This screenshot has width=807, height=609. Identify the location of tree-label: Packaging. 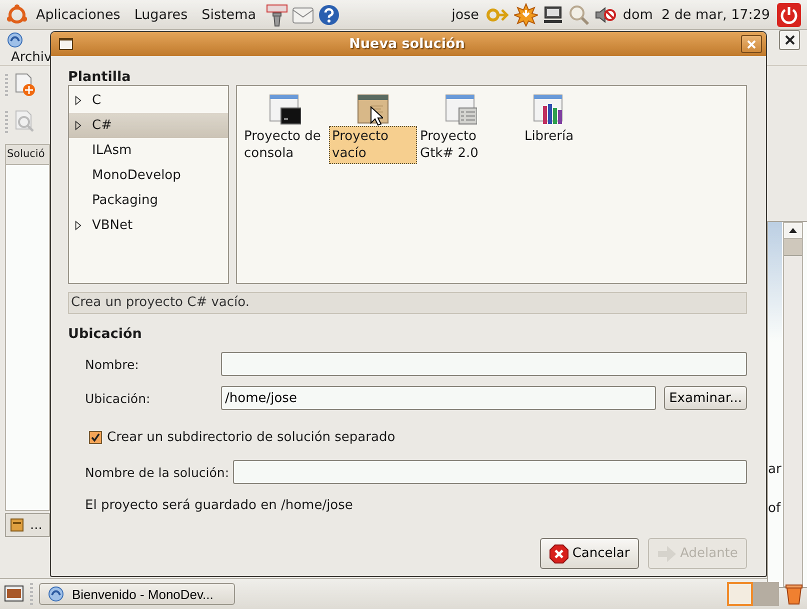
(125, 200).